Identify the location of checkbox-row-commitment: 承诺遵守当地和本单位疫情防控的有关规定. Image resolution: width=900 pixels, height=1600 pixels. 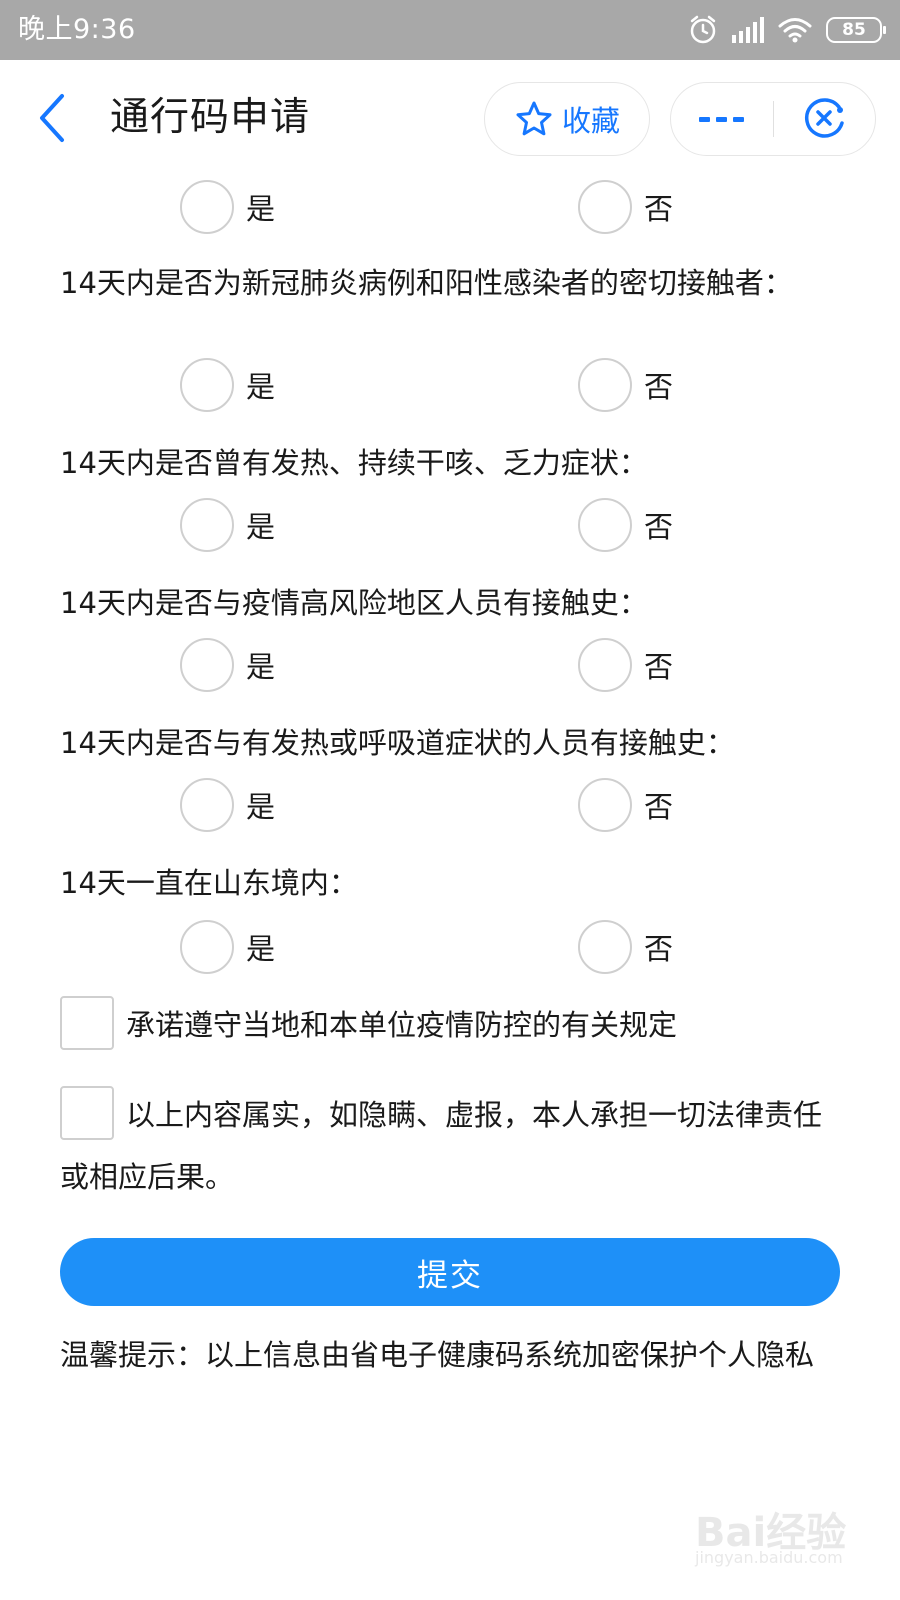
(455, 1025).